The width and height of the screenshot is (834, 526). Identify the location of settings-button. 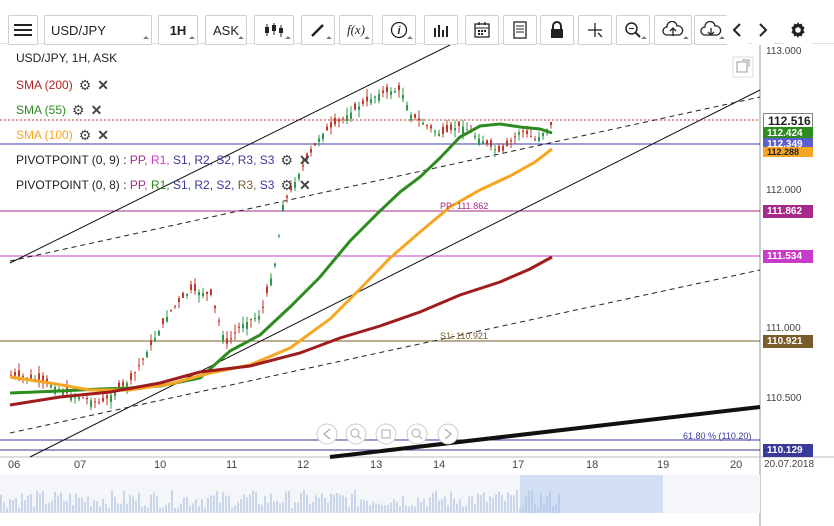
(798, 30).